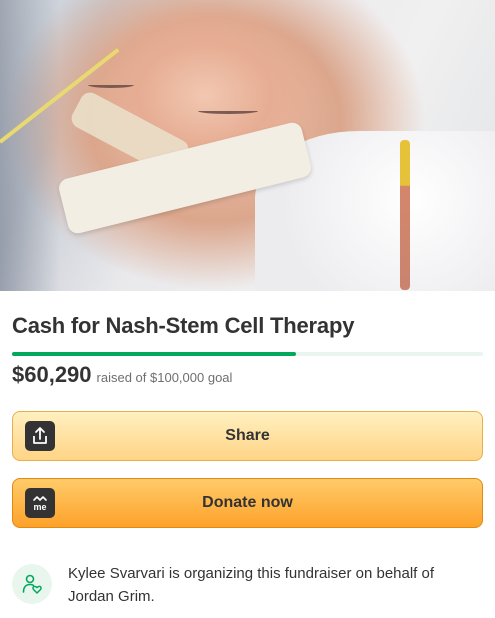  I want to click on gofundme-icon: me, so click(40, 503).